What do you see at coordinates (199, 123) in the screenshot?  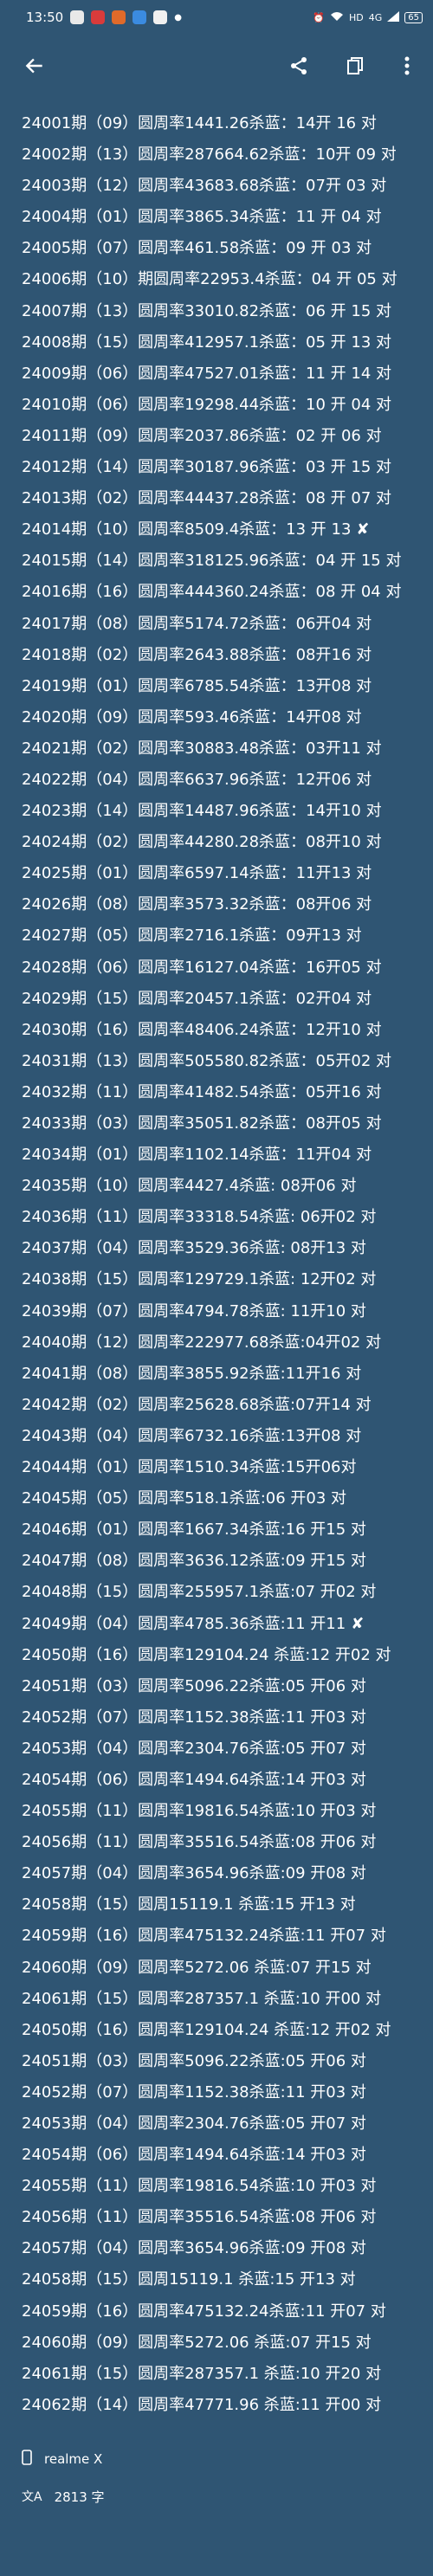 I see `note-line: 24001期（09）圆周率1441.26杀蓝：14开 16 对` at bounding box center [199, 123].